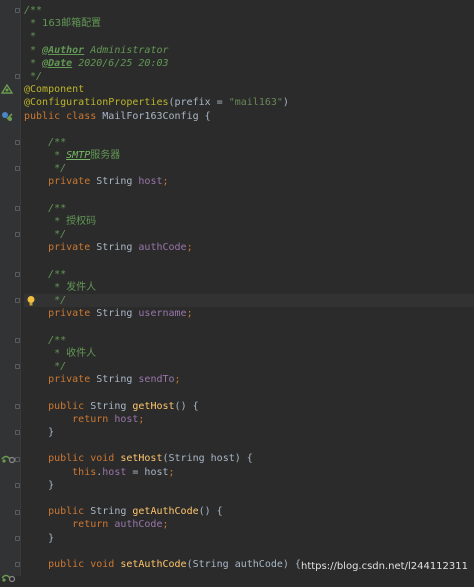 This screenshot has width=474, height=587. What do you see at coordinates (249, 36) in the screenshot?
I see `code-line: *` at bounding box center [249, 36].